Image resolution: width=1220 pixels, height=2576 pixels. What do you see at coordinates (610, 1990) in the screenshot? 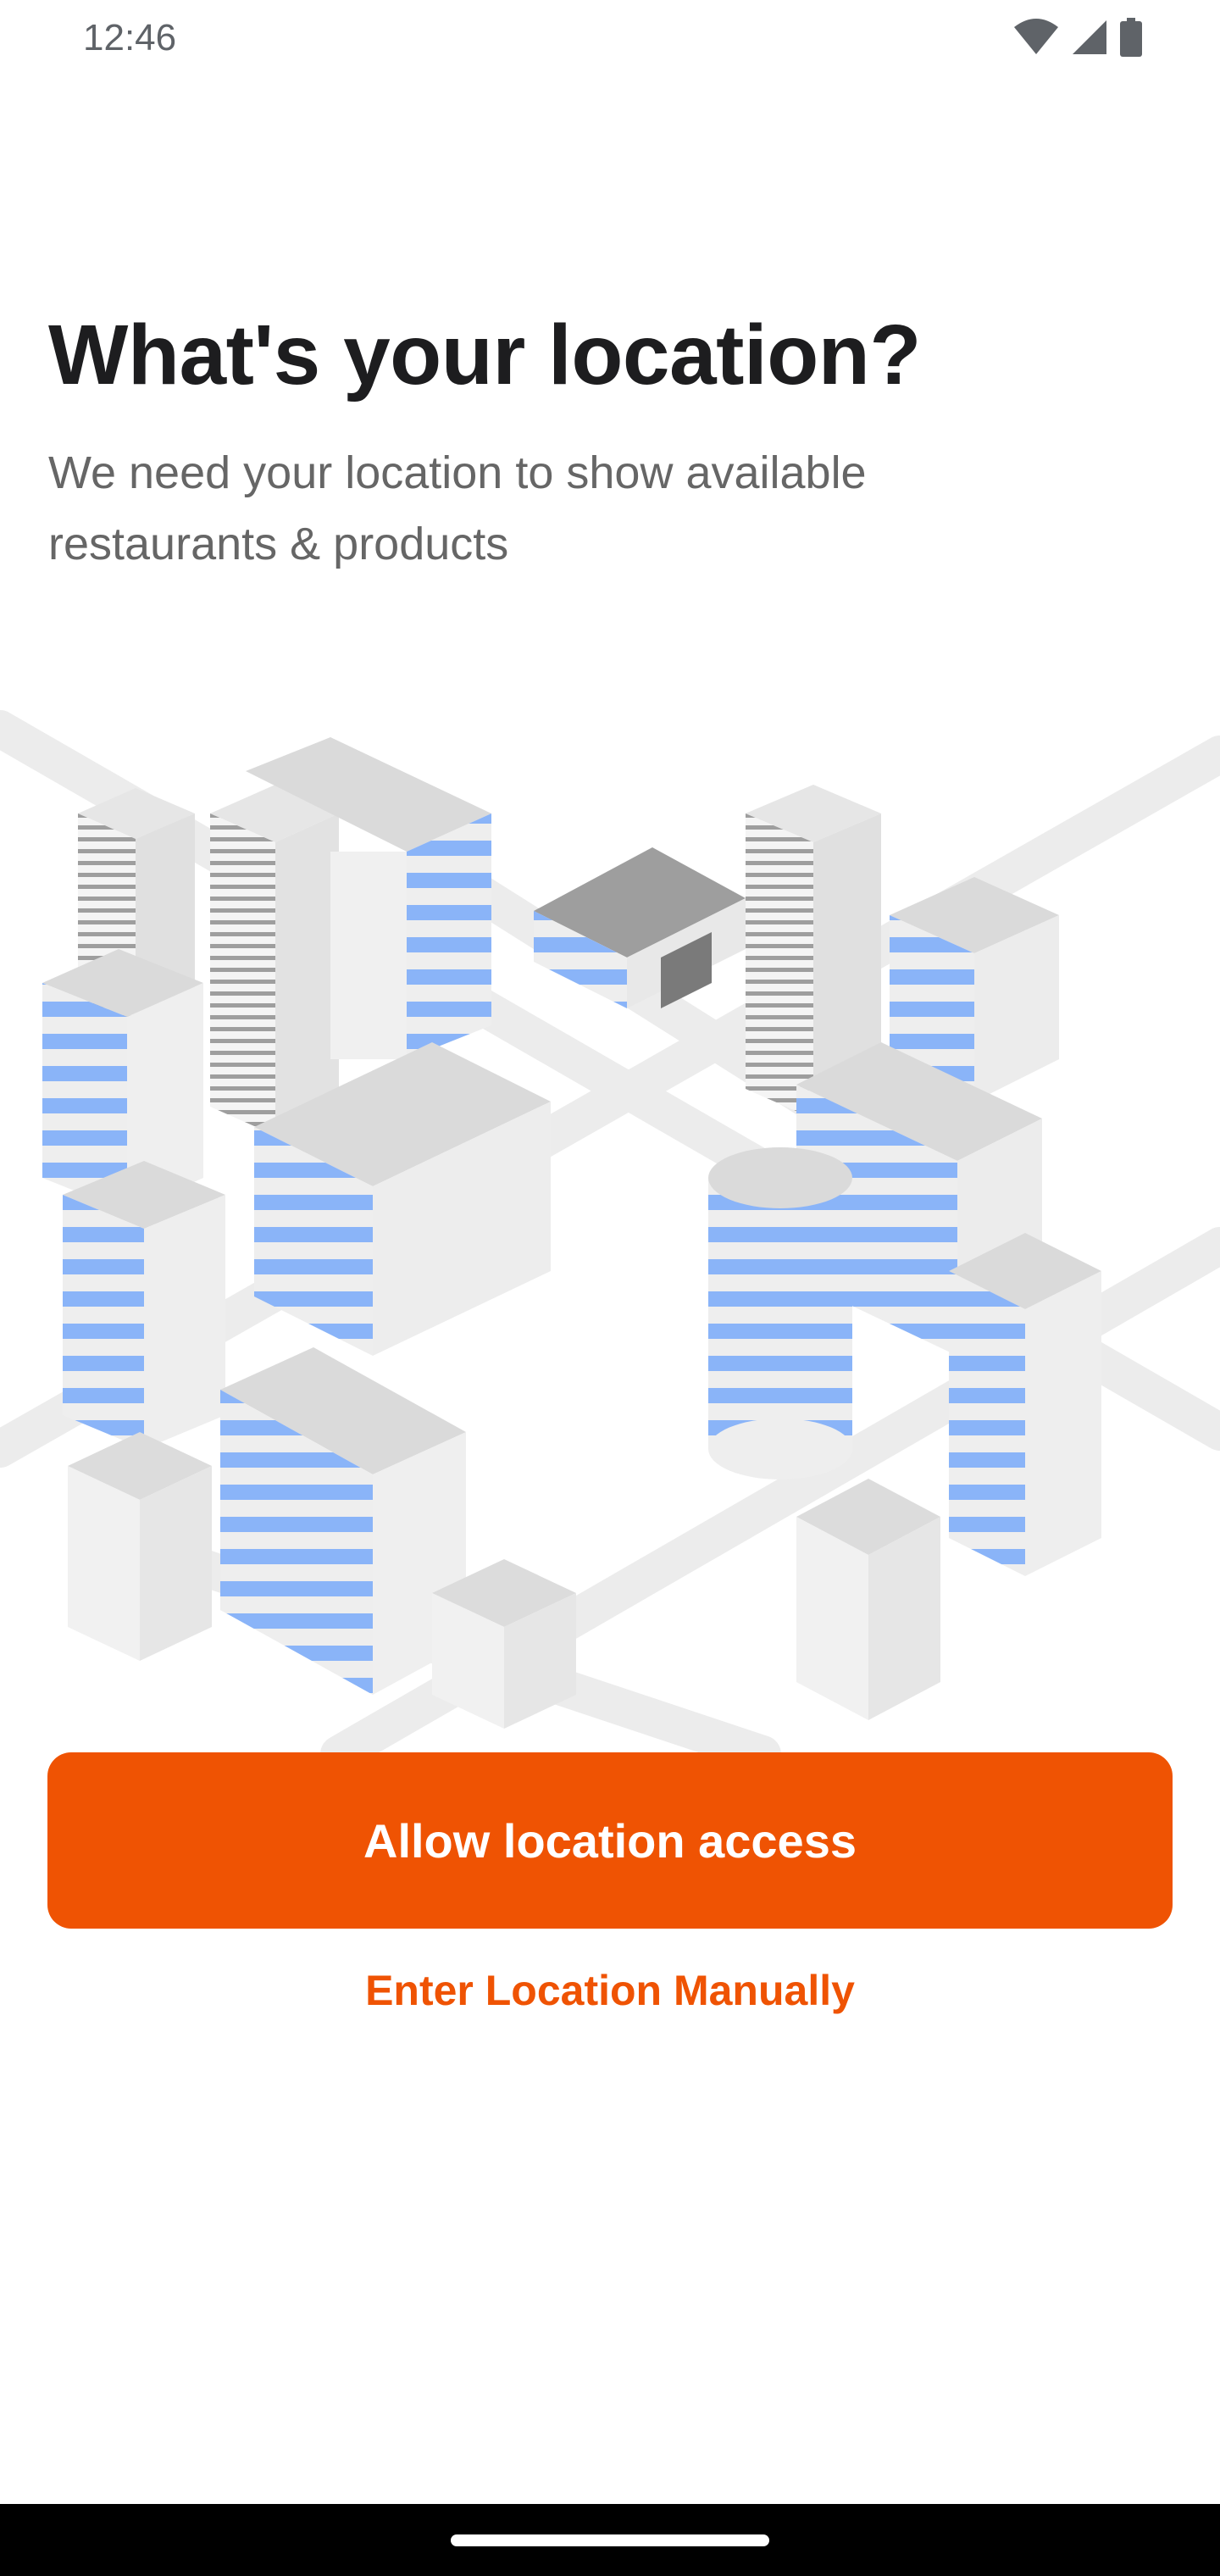
I see `enter-location-manually-link: Enter Location Manually` at bounding box center [610, 1990].